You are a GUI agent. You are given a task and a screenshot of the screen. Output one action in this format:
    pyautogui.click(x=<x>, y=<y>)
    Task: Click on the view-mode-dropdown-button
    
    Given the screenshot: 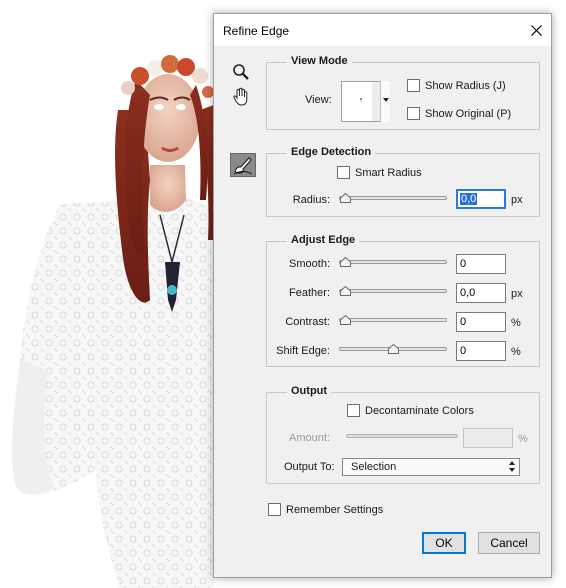 What is the action you would take?
    pyautogui.click(x=385, y=101)
    